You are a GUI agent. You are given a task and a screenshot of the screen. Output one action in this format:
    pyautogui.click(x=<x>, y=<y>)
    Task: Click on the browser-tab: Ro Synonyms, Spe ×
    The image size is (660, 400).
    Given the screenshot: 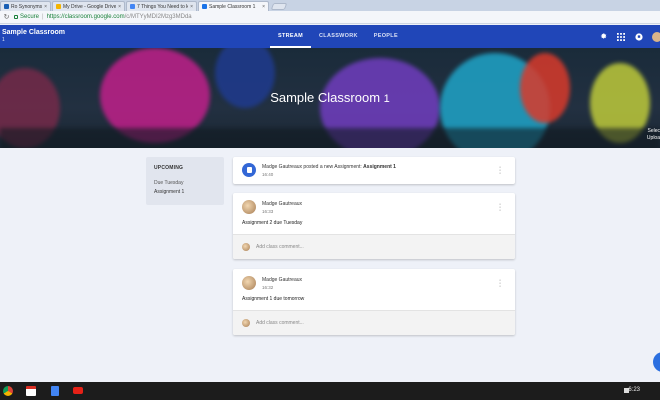 What is the action you would take?
    pyautogui.click(x=25, y=6)
    